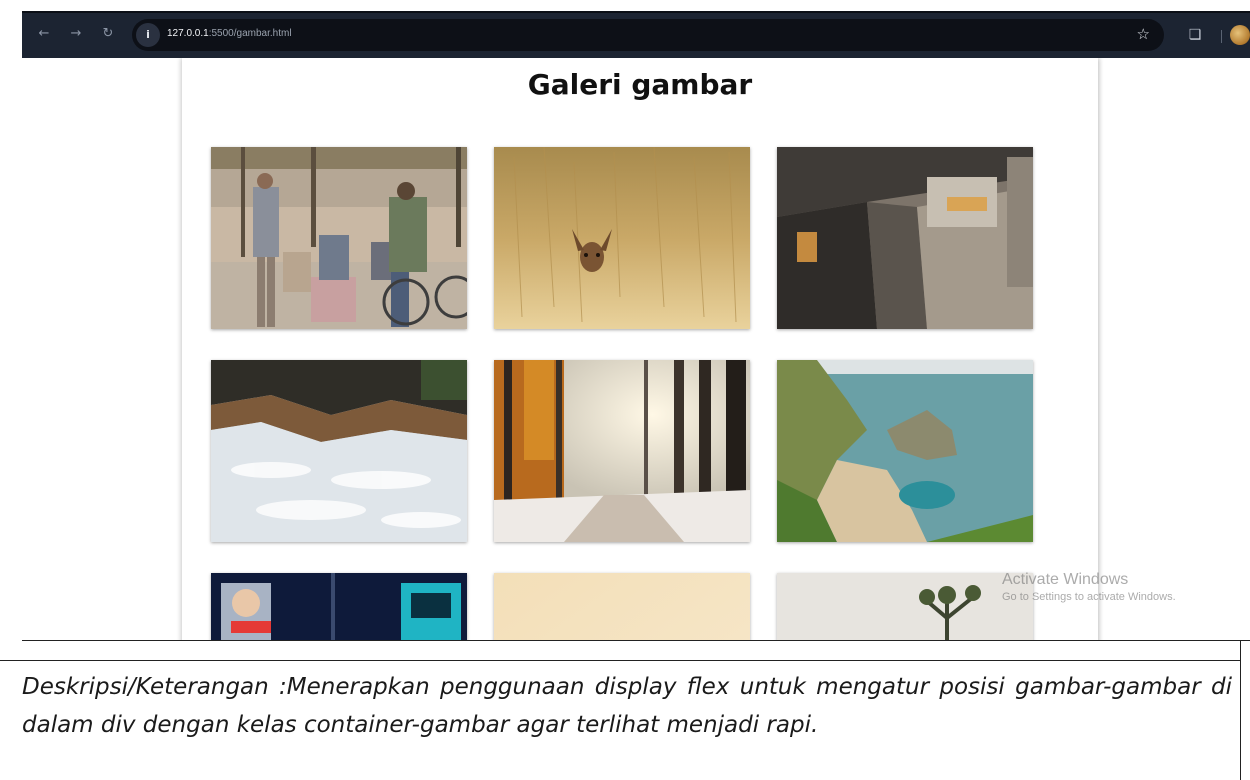  I want to click on gallery-image-concrete-corridor, so click(905, 238).